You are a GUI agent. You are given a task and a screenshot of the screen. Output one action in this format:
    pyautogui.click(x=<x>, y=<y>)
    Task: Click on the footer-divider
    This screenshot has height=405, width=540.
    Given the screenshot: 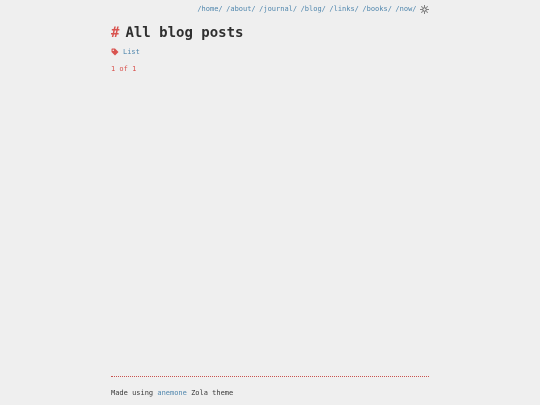 What is the action you would take?
    pyautogui.click(x=270, y=376)
    